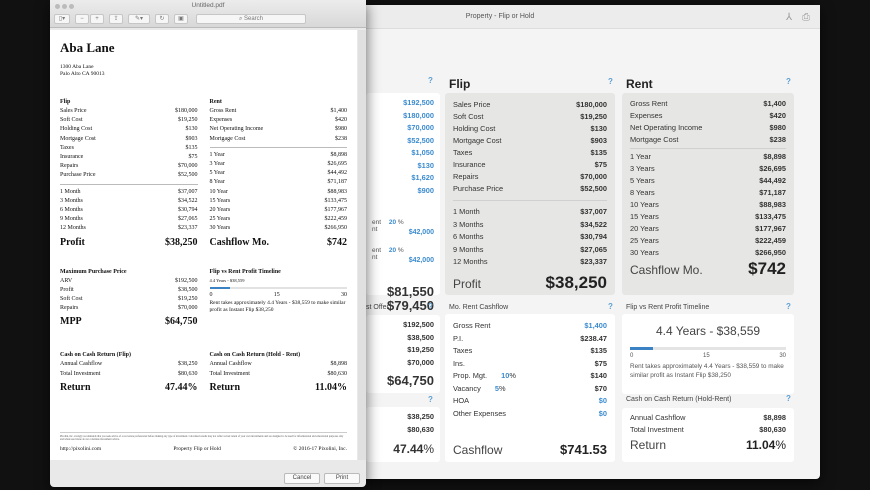  I want to click on row-value: $900, so click(426, 191).